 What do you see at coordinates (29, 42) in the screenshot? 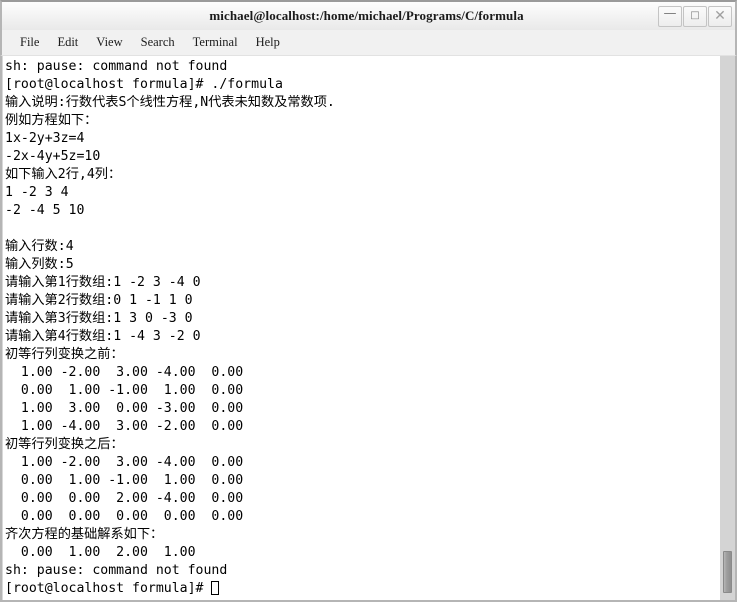
I see `menu-item-file: File` at bounding box center [29, 42].